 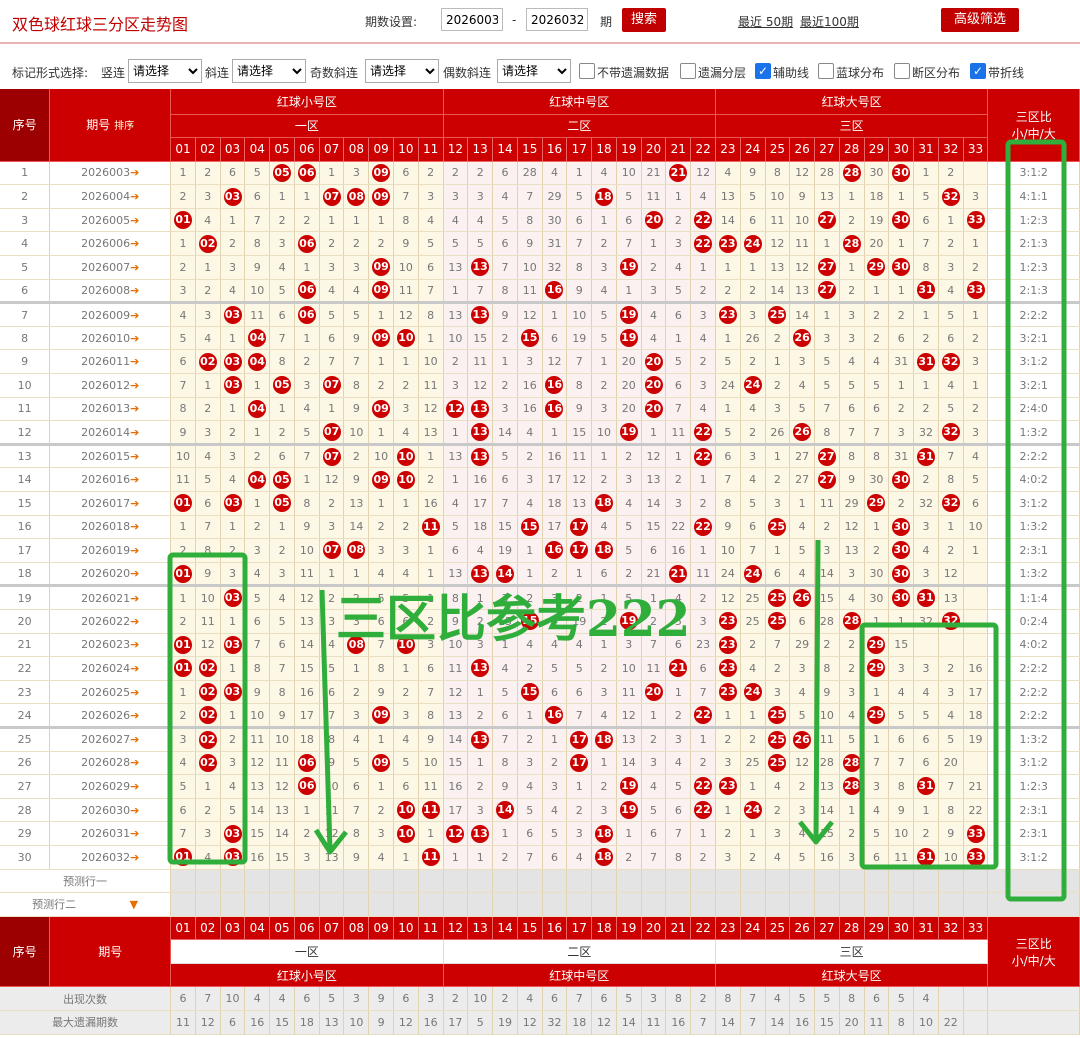 I want to click on omission-cell: 28, so click(x=530, y=173).